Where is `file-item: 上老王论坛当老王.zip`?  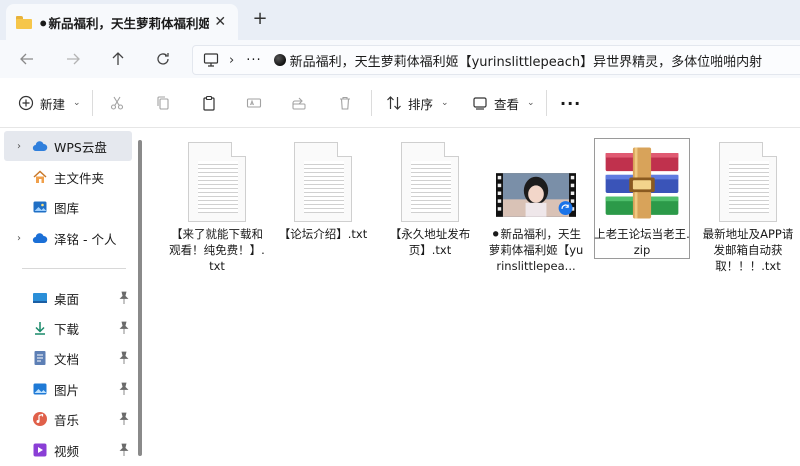
file-item: 上老王论坛当老王.zip is located at coordinates (642, 198).